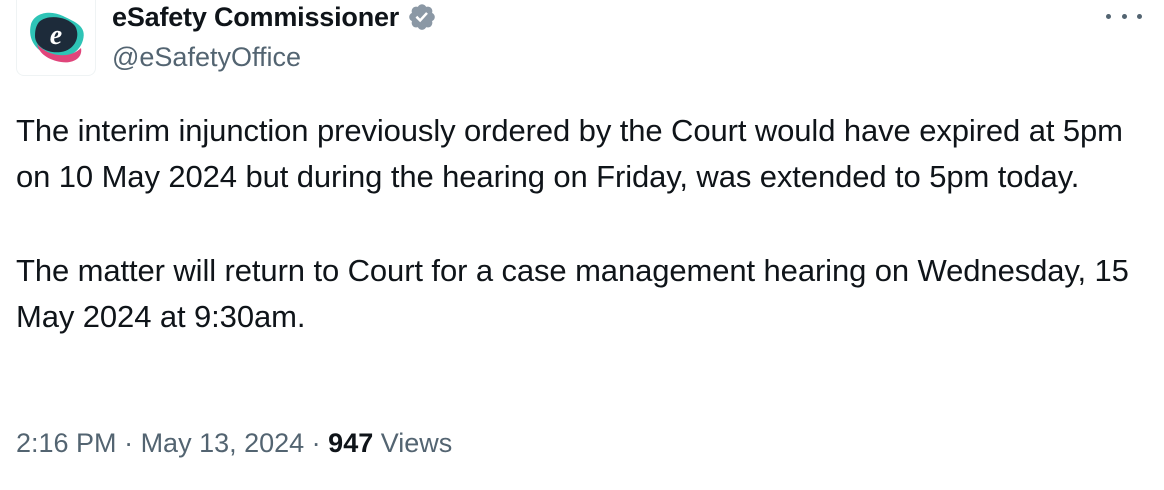  Describe the element at coordinates (351, 443) in the screenshot. I see `views-count: 947` at that location.